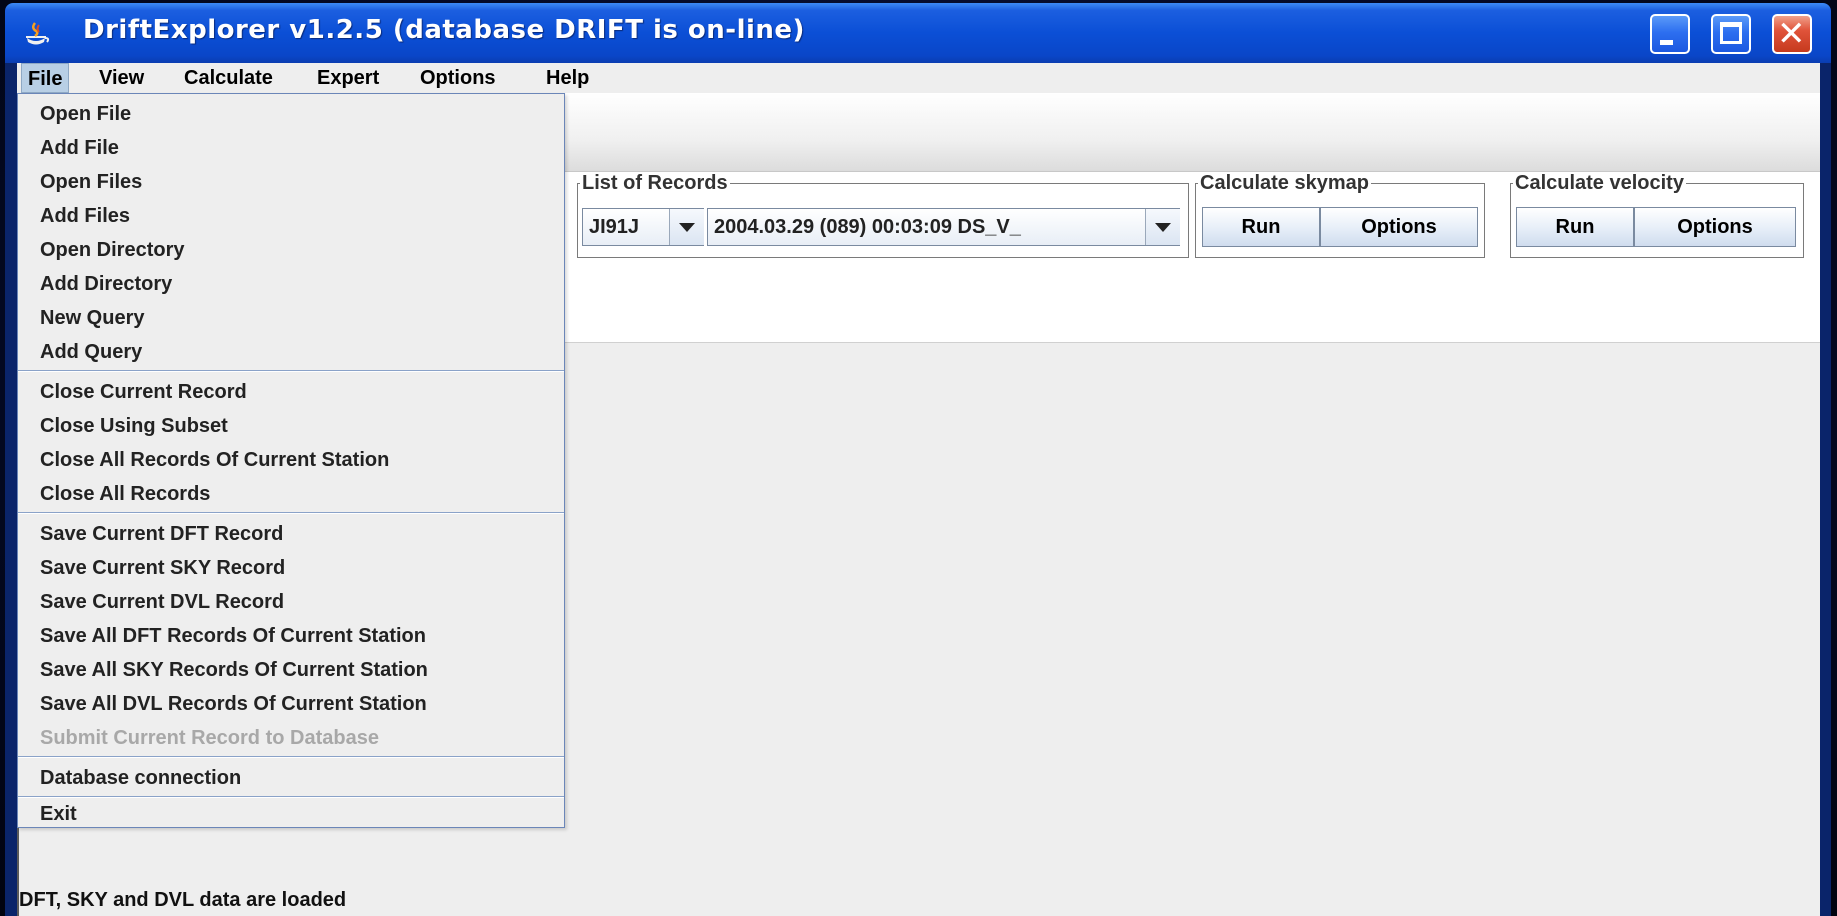 This screenshot has height=916, width=1837. What do you see at coordinates (291, 636) in the screenshot?
I see `menu-item-save-all-dft: Save All DFT Records Of Current Station` at bounding box center [291, 636].